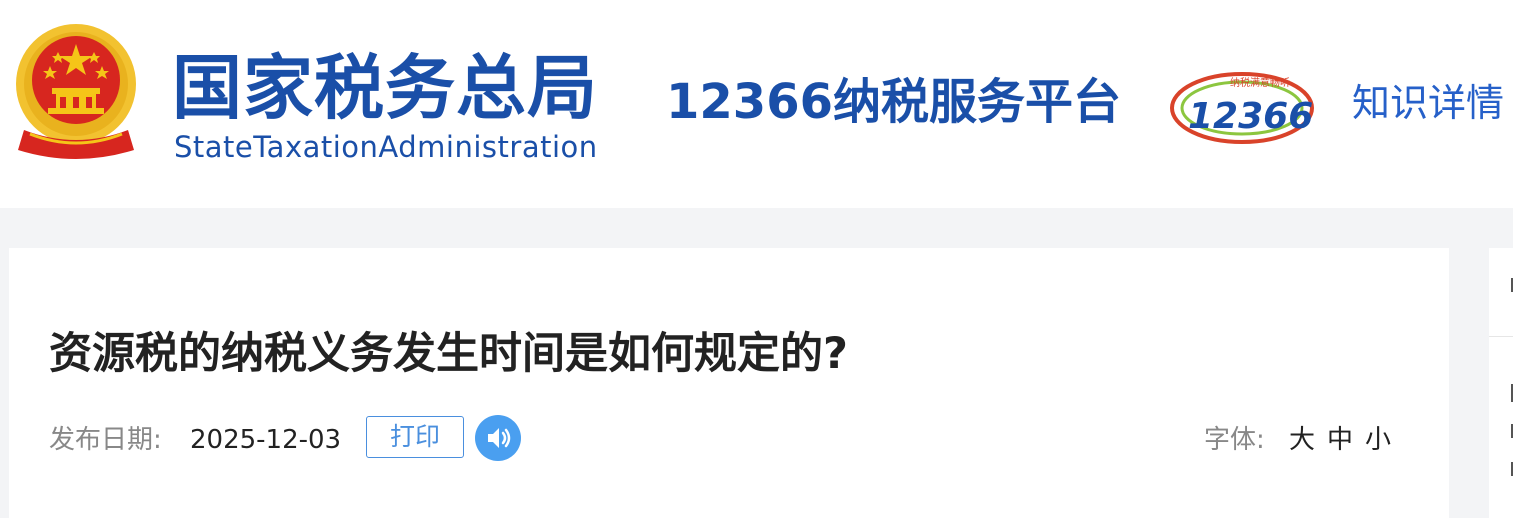  Describe the element at coordinates (1302, 440) in the screenshot. I see `font-size-large: 大` at that location.